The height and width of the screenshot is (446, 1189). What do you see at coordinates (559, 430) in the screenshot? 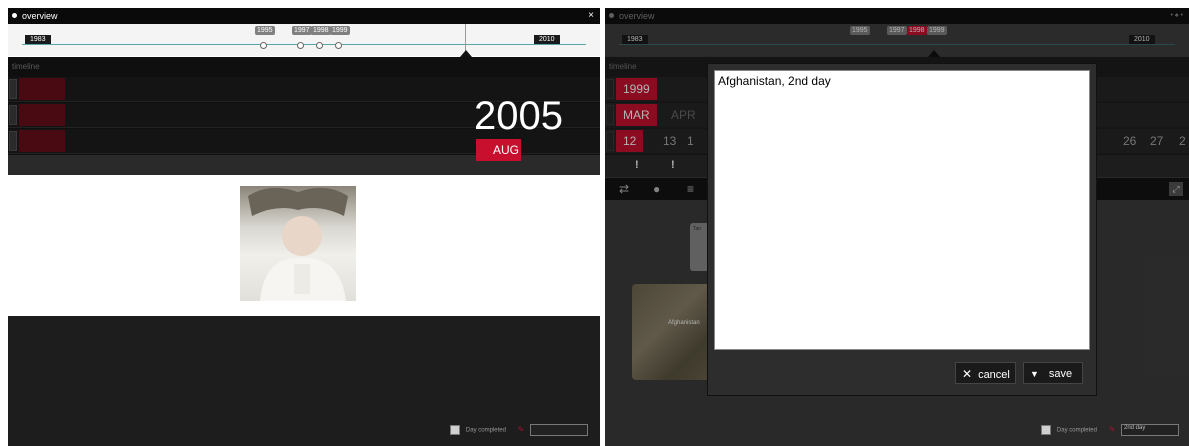
I see `day-title-input` at bounding box center [559, 430].